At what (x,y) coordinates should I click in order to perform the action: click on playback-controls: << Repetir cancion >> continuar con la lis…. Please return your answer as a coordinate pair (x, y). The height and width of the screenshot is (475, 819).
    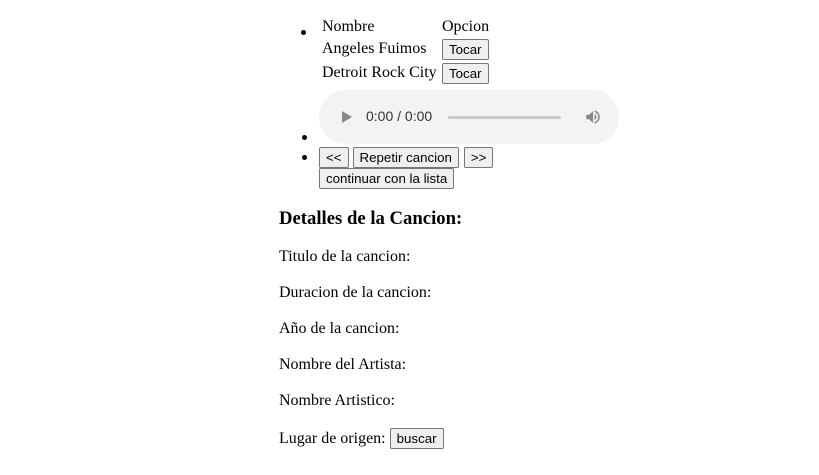
    Looking at the image, I should click on (419, 168).